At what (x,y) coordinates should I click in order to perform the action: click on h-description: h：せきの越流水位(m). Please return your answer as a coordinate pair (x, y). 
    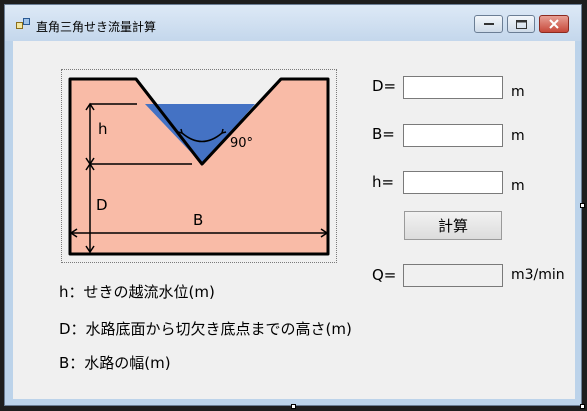
    Looking at the image, I should click on (137, 292).